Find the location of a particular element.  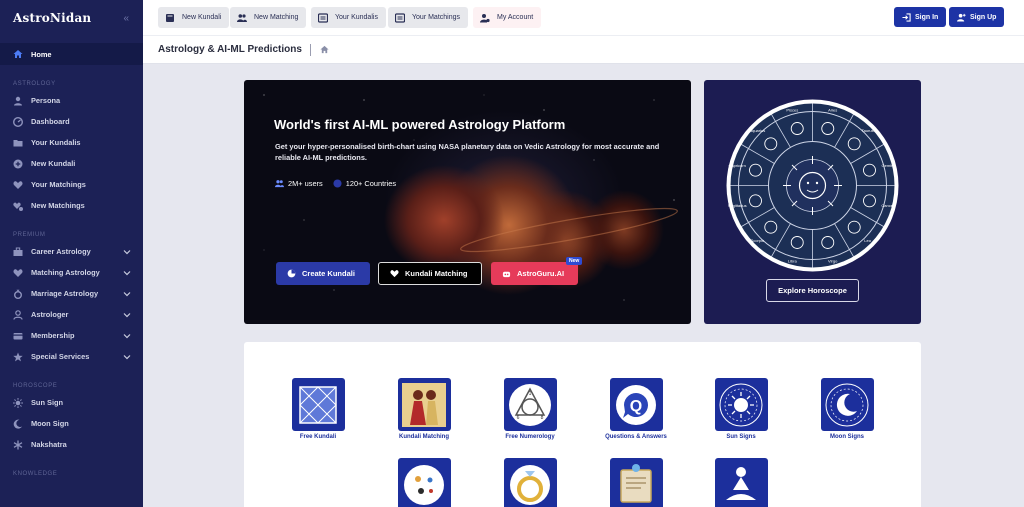

feature-questions-answers: Q Questions & Answers is located at coordinates (636, 409).